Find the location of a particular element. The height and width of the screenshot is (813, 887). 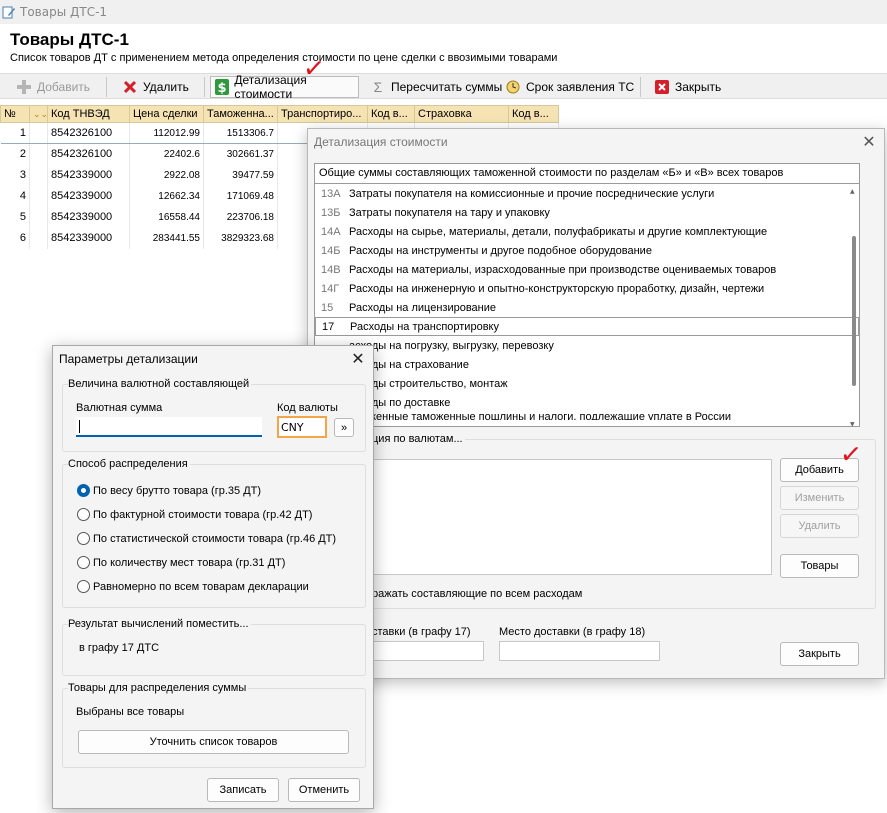

result-target-value: в графу 17 ДТС is located at coordinates (119, 648).